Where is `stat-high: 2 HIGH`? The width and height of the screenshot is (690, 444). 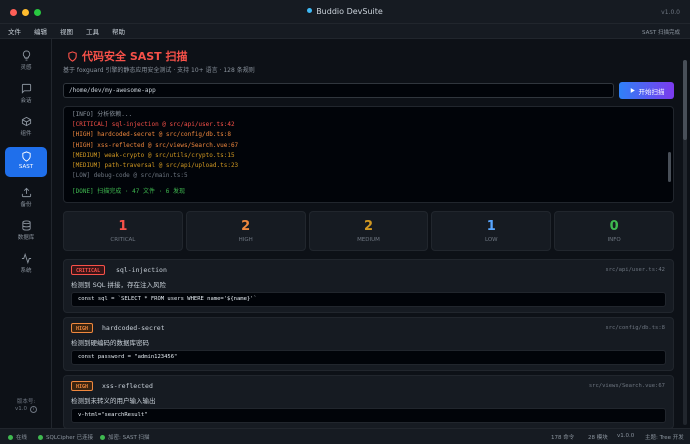 stat-high: 2 HIGH is located at coordinates (245, 231).